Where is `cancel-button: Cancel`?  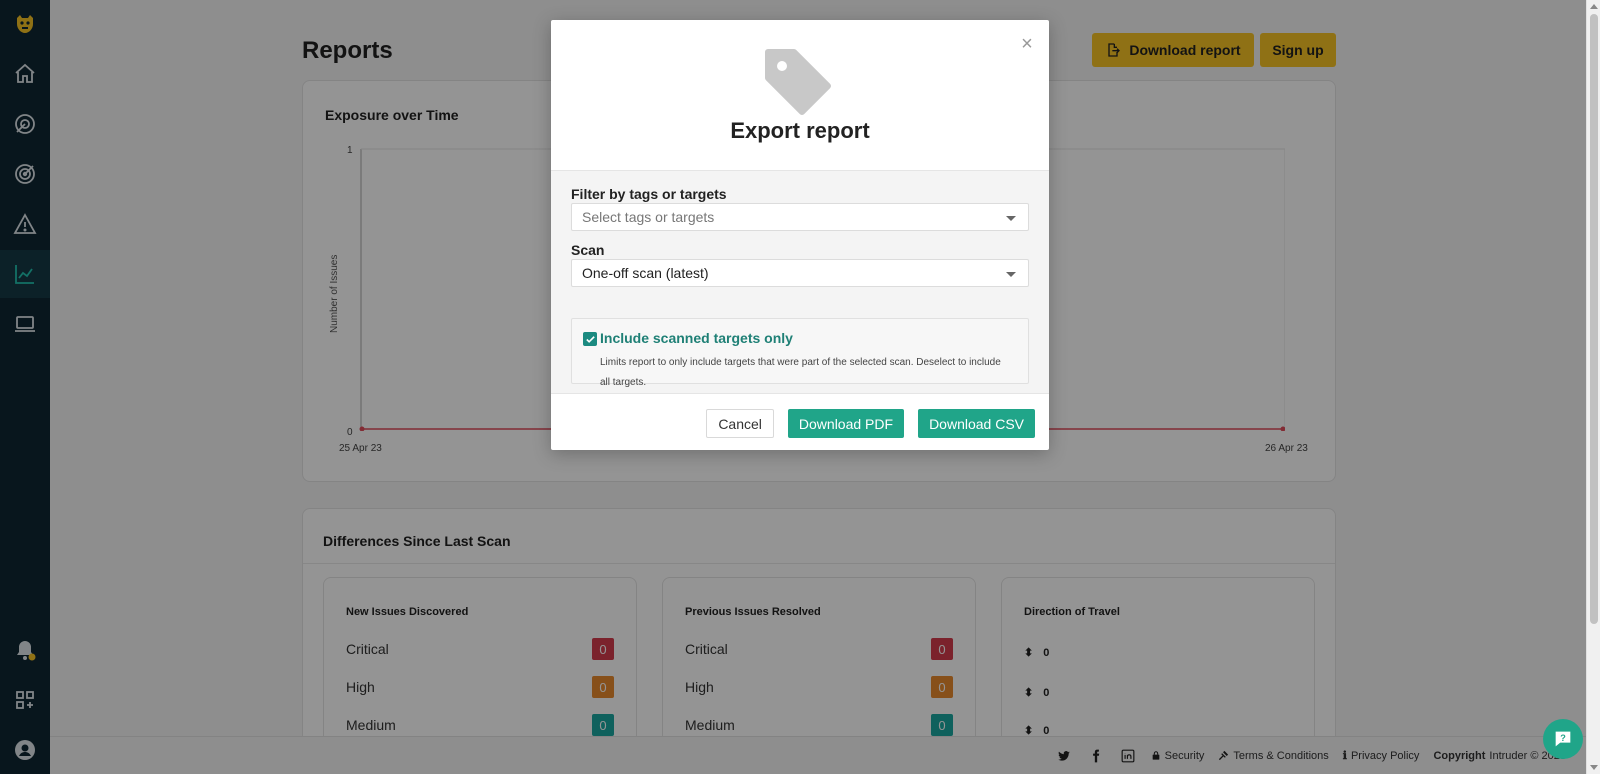
cancel-button: Cancel is located at coordinates (740, 423).